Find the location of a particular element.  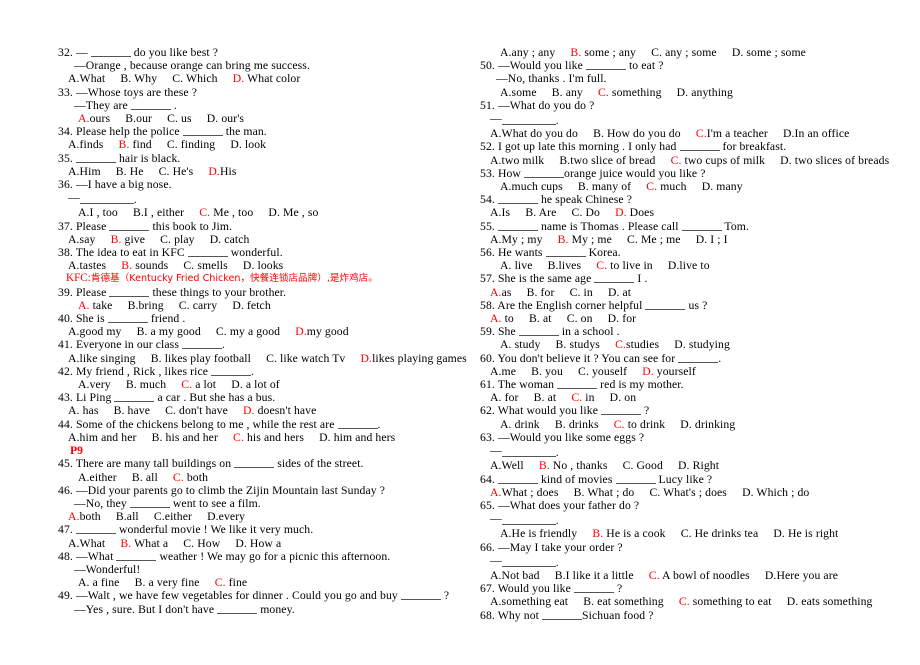

option: C. carry is located at coordinates (198, 305).